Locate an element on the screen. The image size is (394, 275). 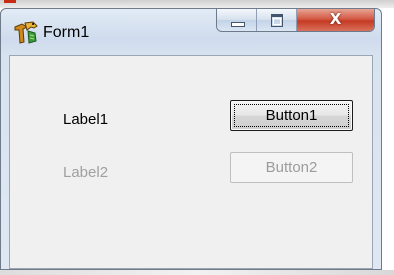
lazarus-cheetah-icon is located at coordinates (26, 32).